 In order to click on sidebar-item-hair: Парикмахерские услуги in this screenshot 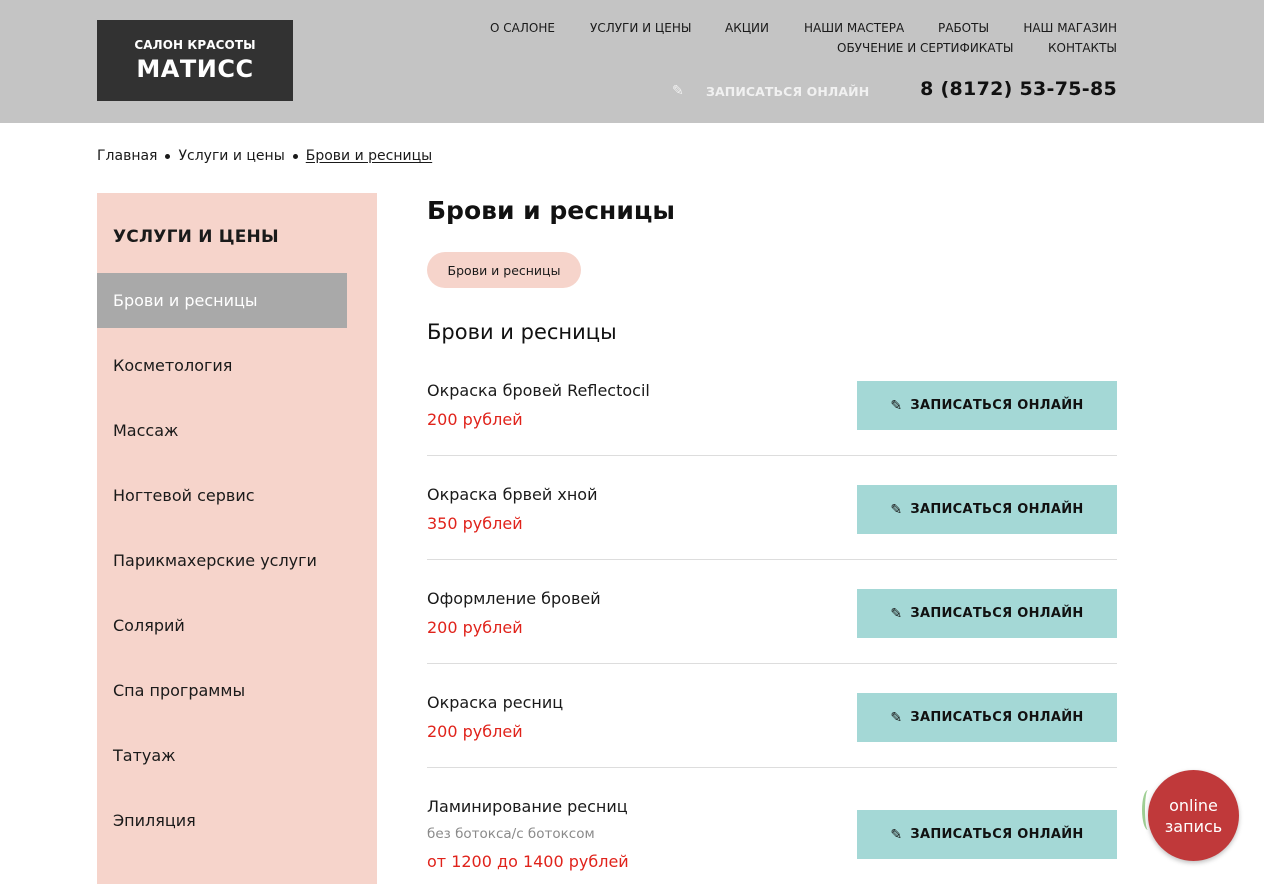, I will do `click(222, 560)`.